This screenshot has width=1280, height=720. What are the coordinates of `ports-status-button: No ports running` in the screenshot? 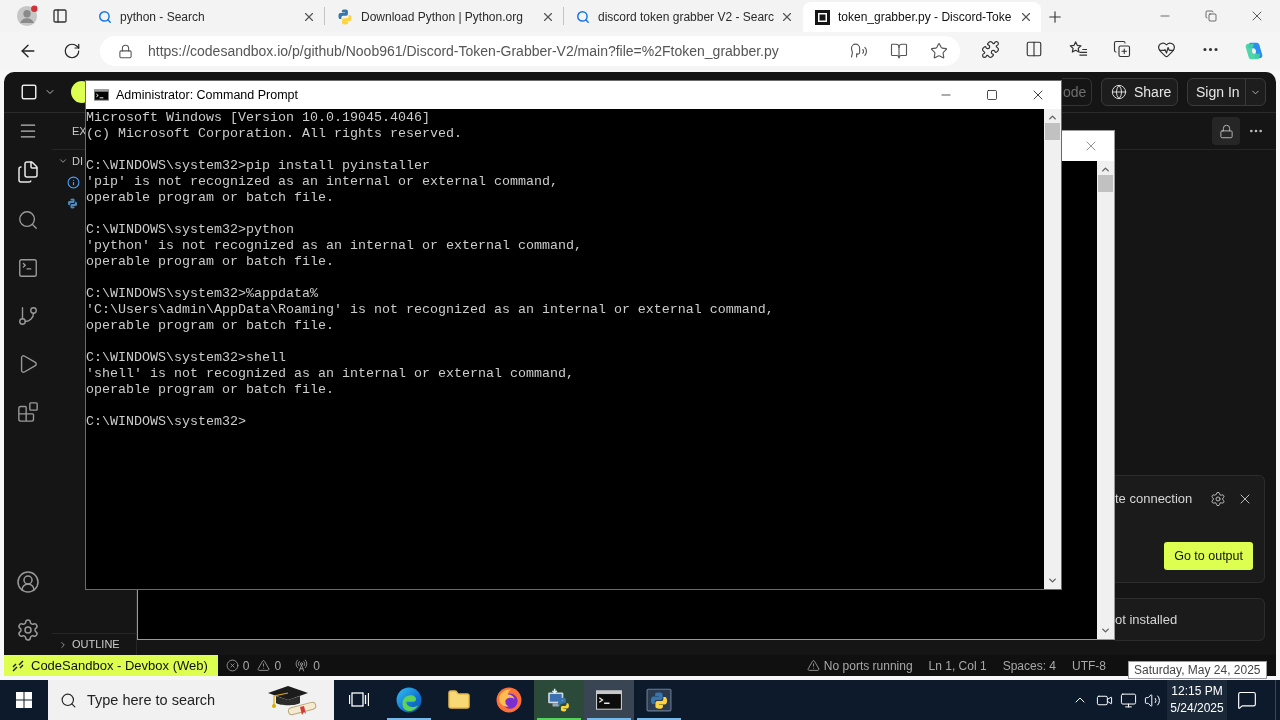 It's located at (859, 665).